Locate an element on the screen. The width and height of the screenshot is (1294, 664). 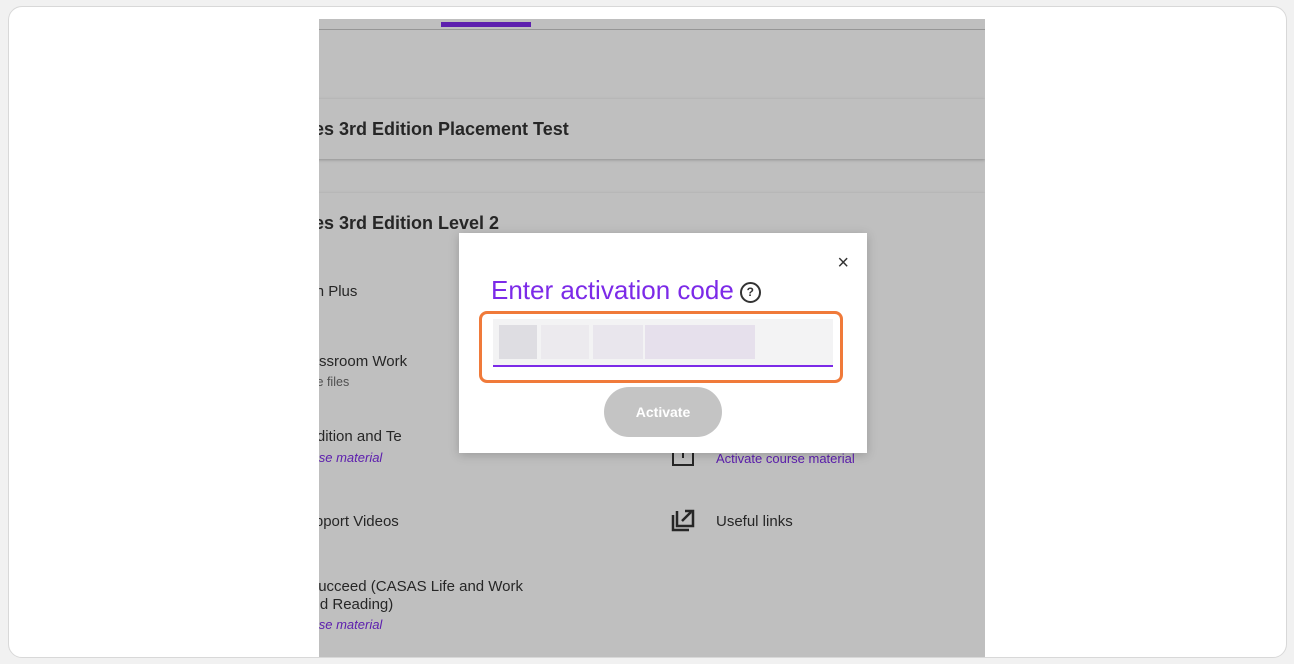
question-circle-icon: ? is located at coordinates (750, 292).